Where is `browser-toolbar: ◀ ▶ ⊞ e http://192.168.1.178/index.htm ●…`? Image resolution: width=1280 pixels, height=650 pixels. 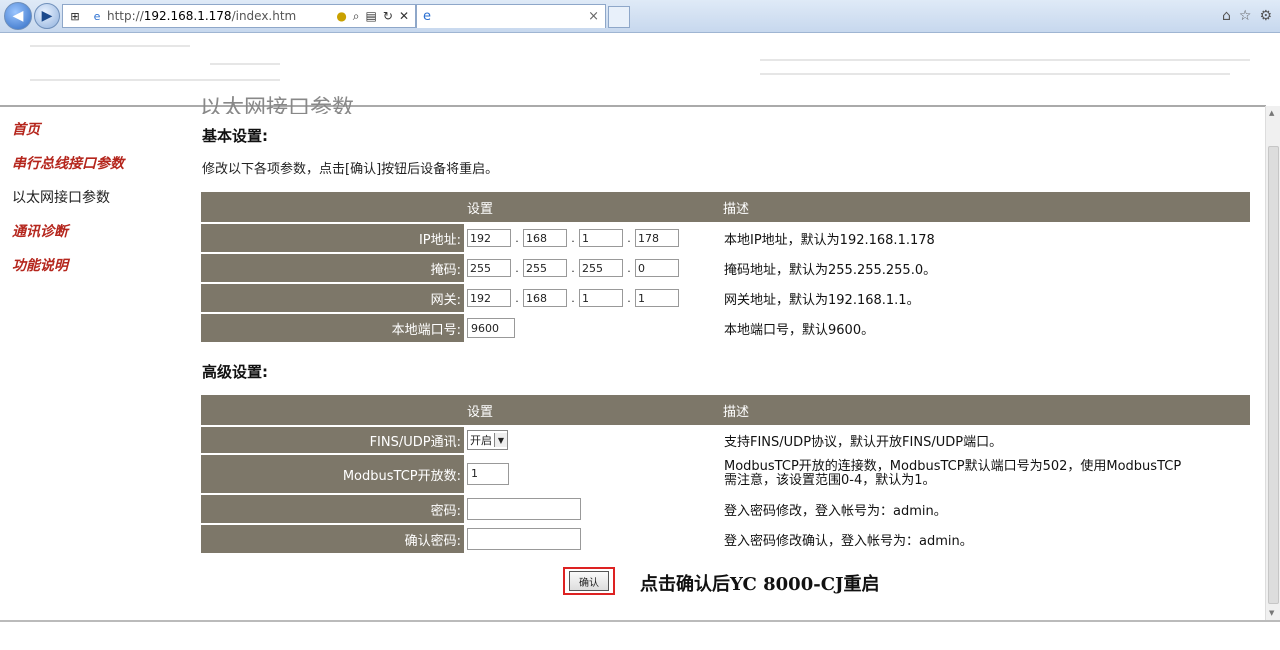 browser-toolbar: ◀ ▶ ⊞ e http://192.168.1.178/index.htm ●… is located at coordinates (640, 16).